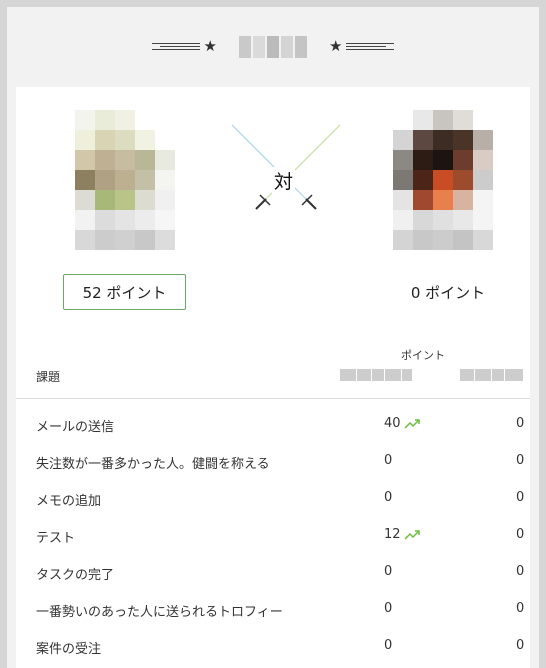 The image size is (546, 668). Describe the element at coordinates (125, 180) in the screenshot. I see `player1-avatar` at that location.